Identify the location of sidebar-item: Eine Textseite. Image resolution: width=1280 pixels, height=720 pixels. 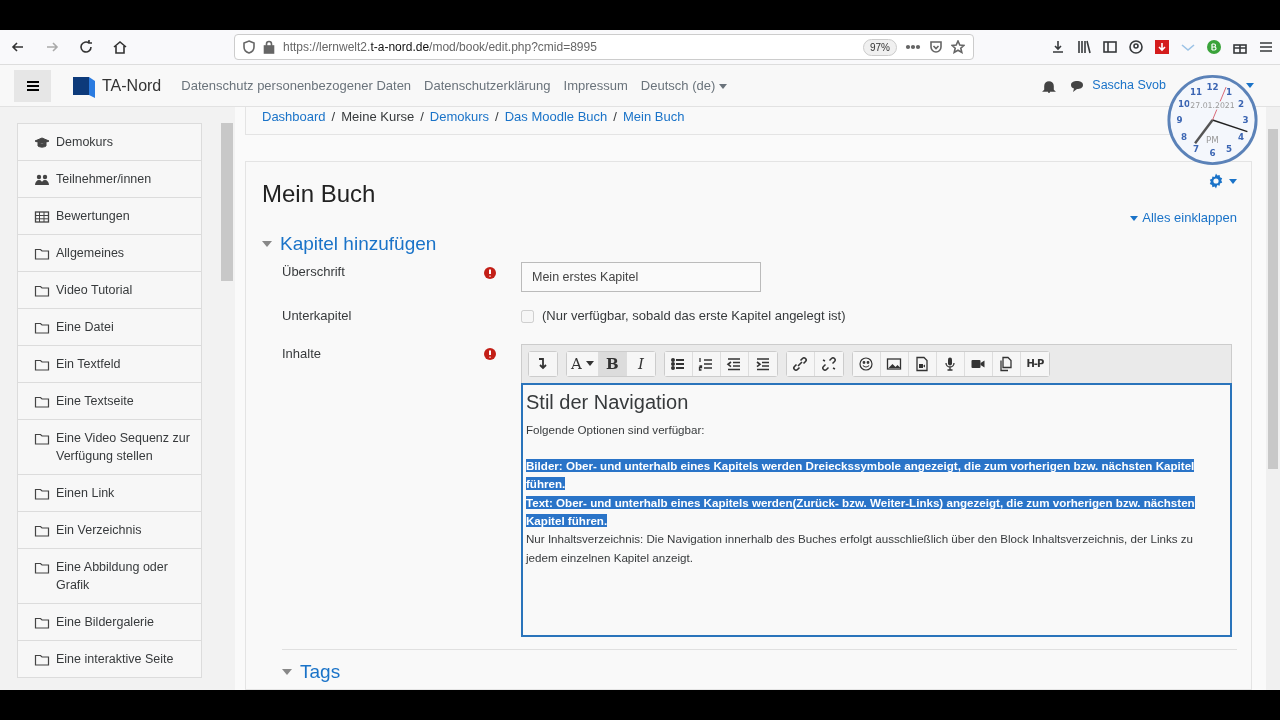
(109, 401).